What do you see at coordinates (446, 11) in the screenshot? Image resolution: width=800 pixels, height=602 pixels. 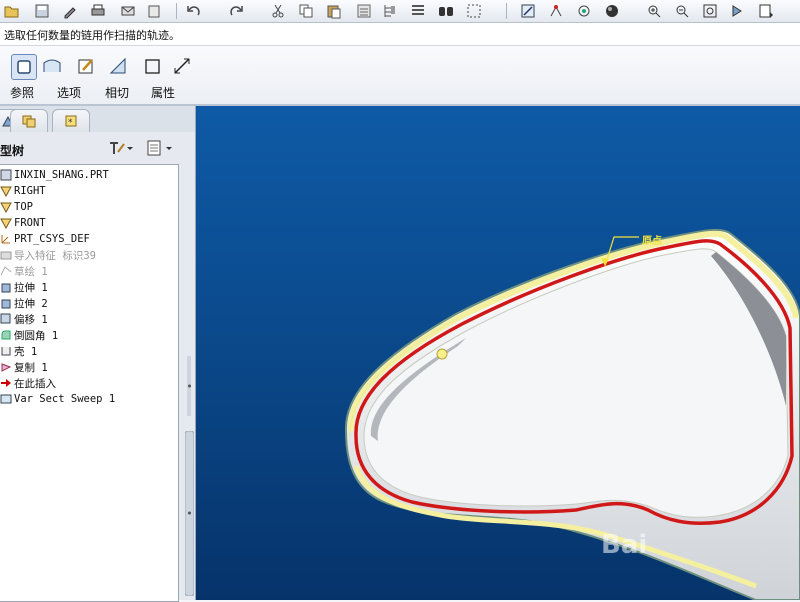 I see `find-icon` at bounding box center [446, 11].